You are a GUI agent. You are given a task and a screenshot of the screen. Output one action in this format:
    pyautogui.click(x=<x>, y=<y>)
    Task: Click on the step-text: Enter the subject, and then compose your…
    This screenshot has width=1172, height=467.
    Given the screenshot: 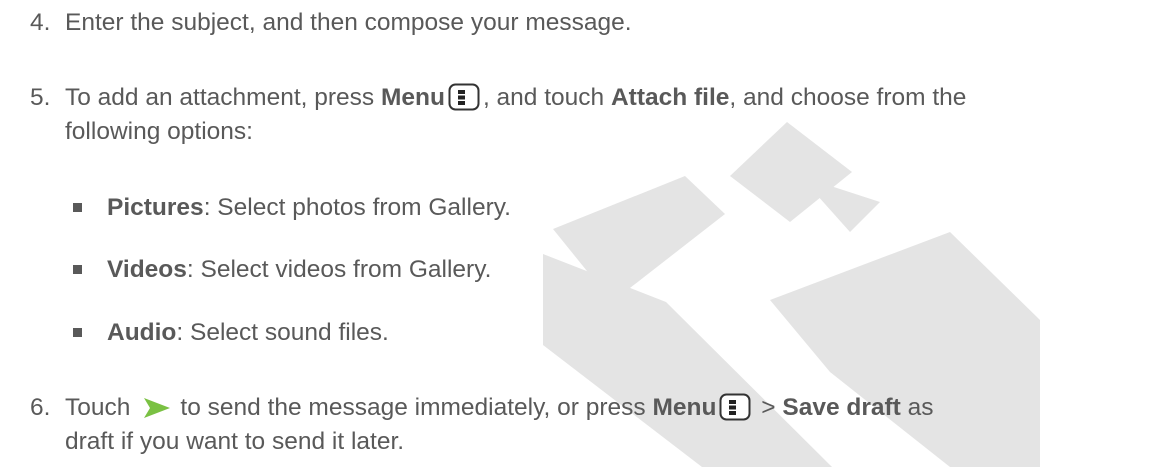 What is the action you would take?
    pyautogui.click(x=348, y=22)
    